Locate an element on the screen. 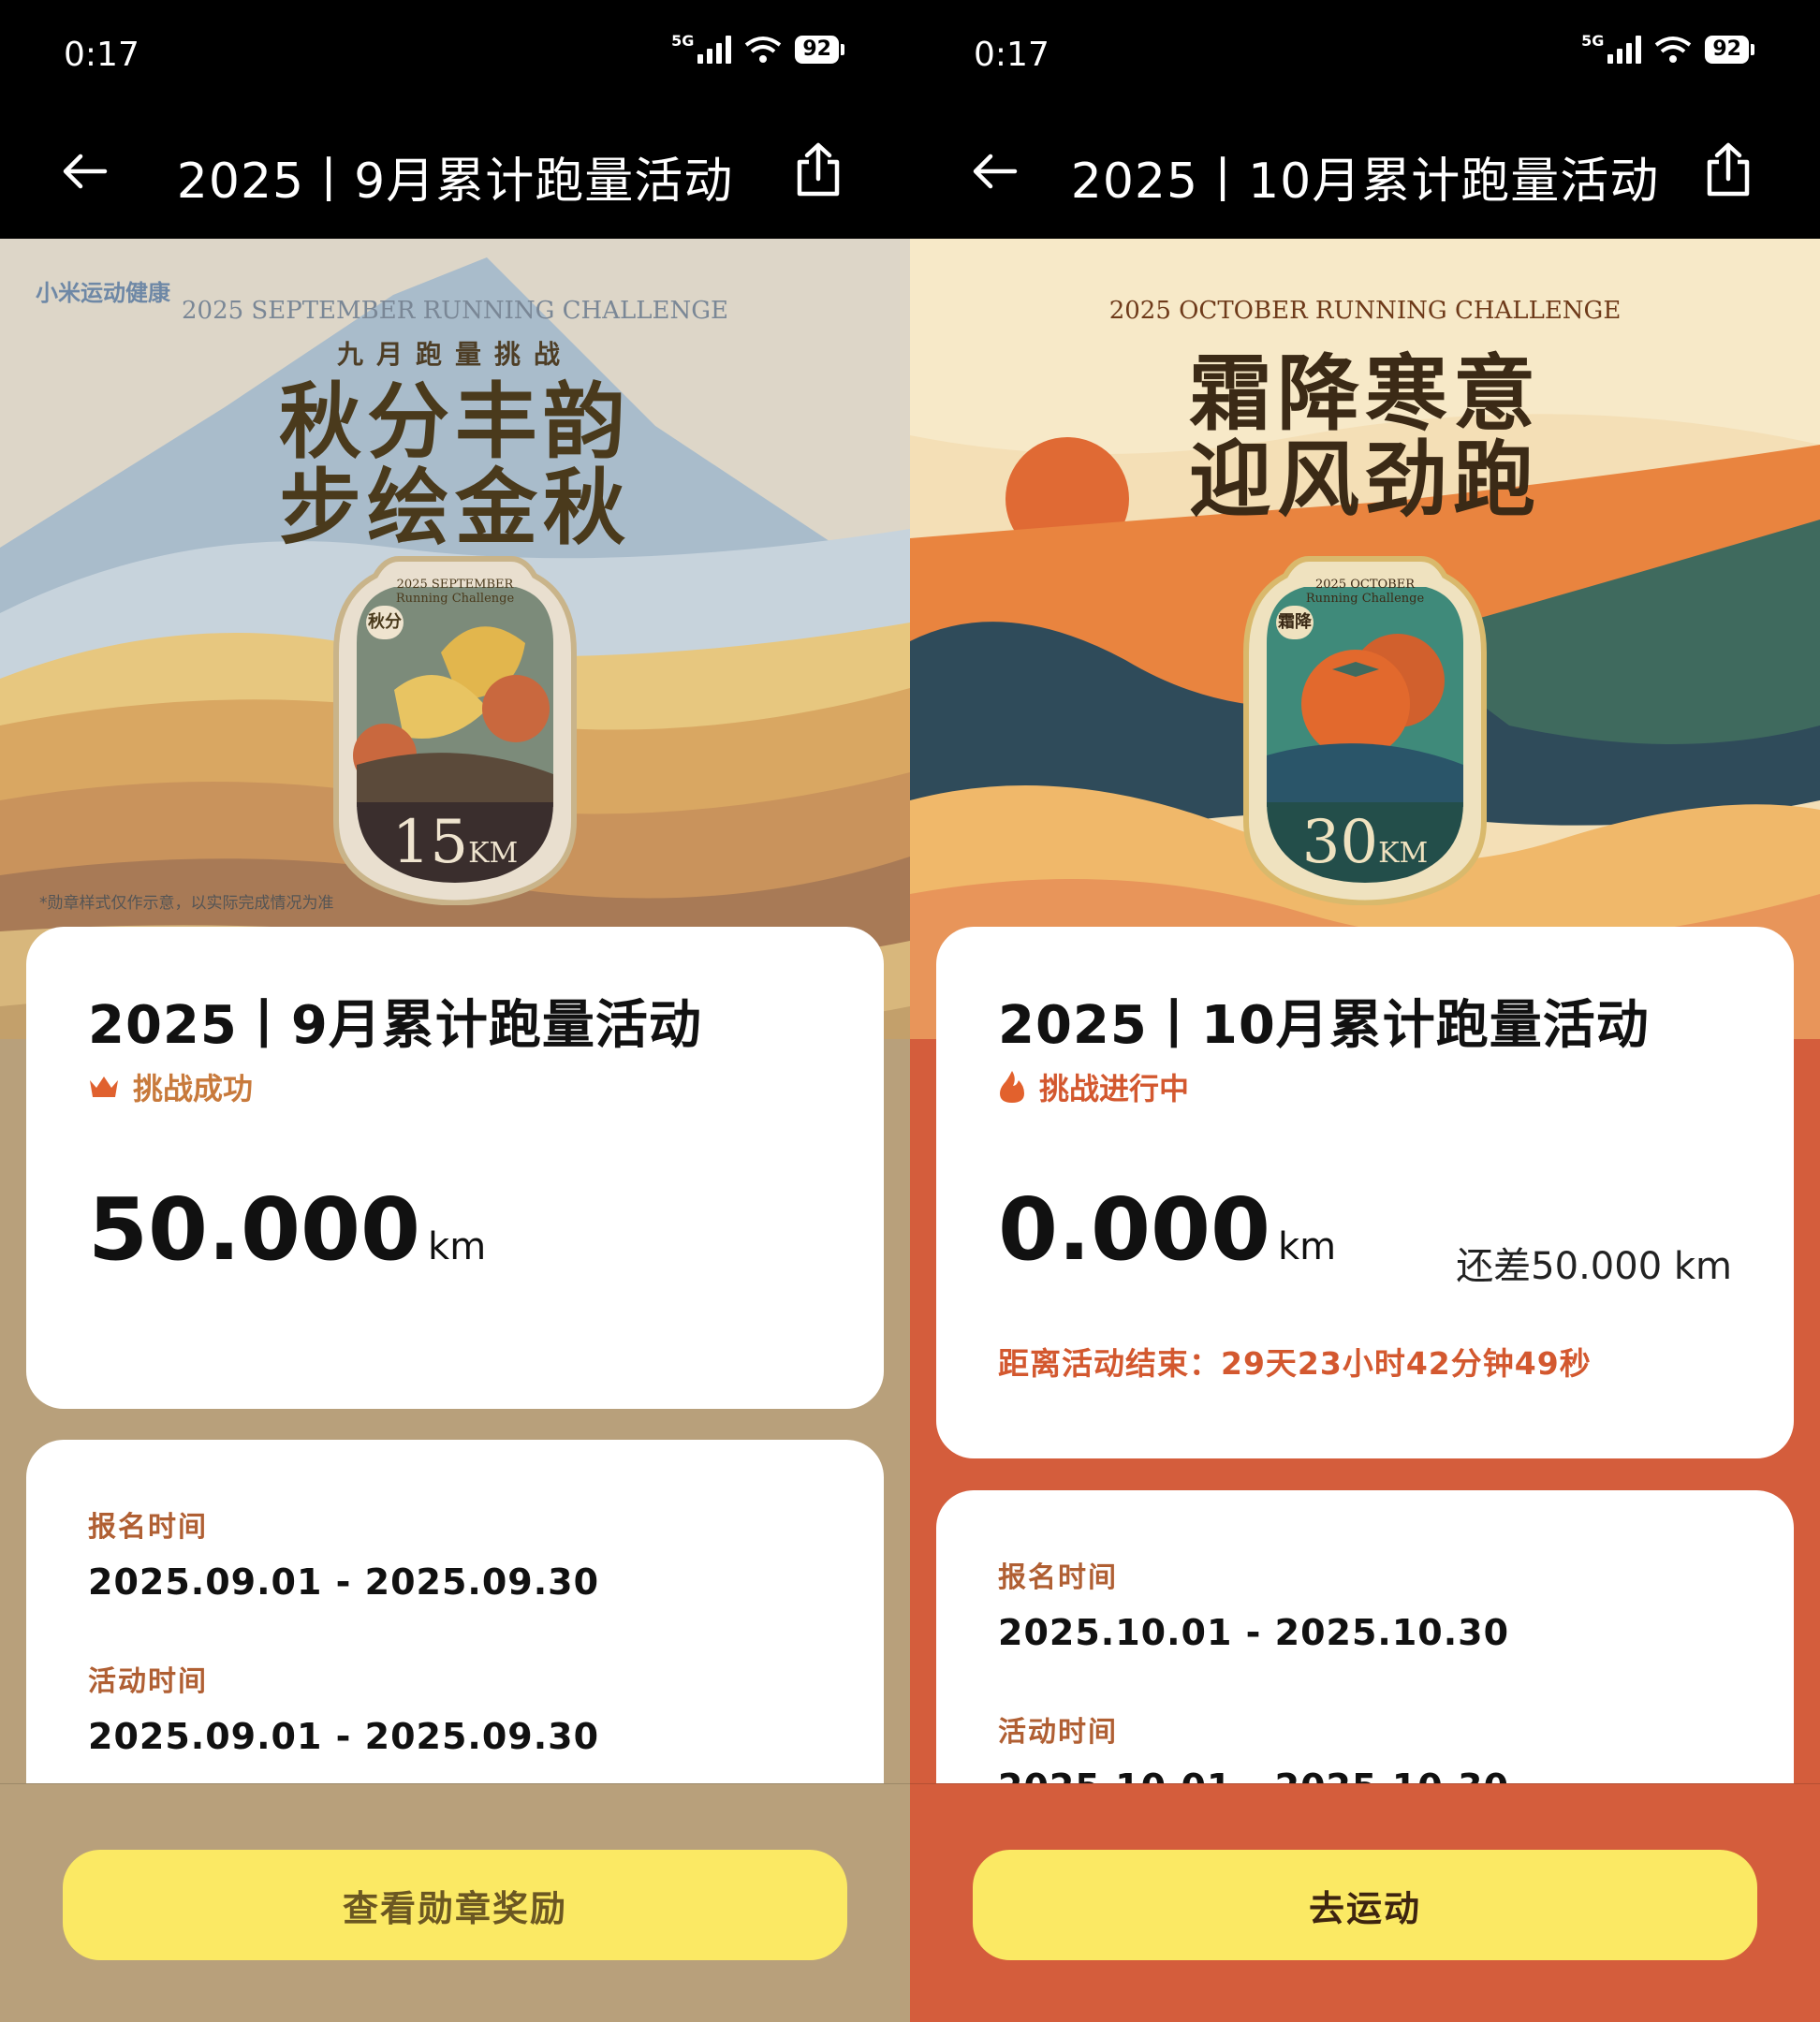 This screenshot has width=1820, height=2022. distance-value: 50.000 is located at coordinates (254, 1230).